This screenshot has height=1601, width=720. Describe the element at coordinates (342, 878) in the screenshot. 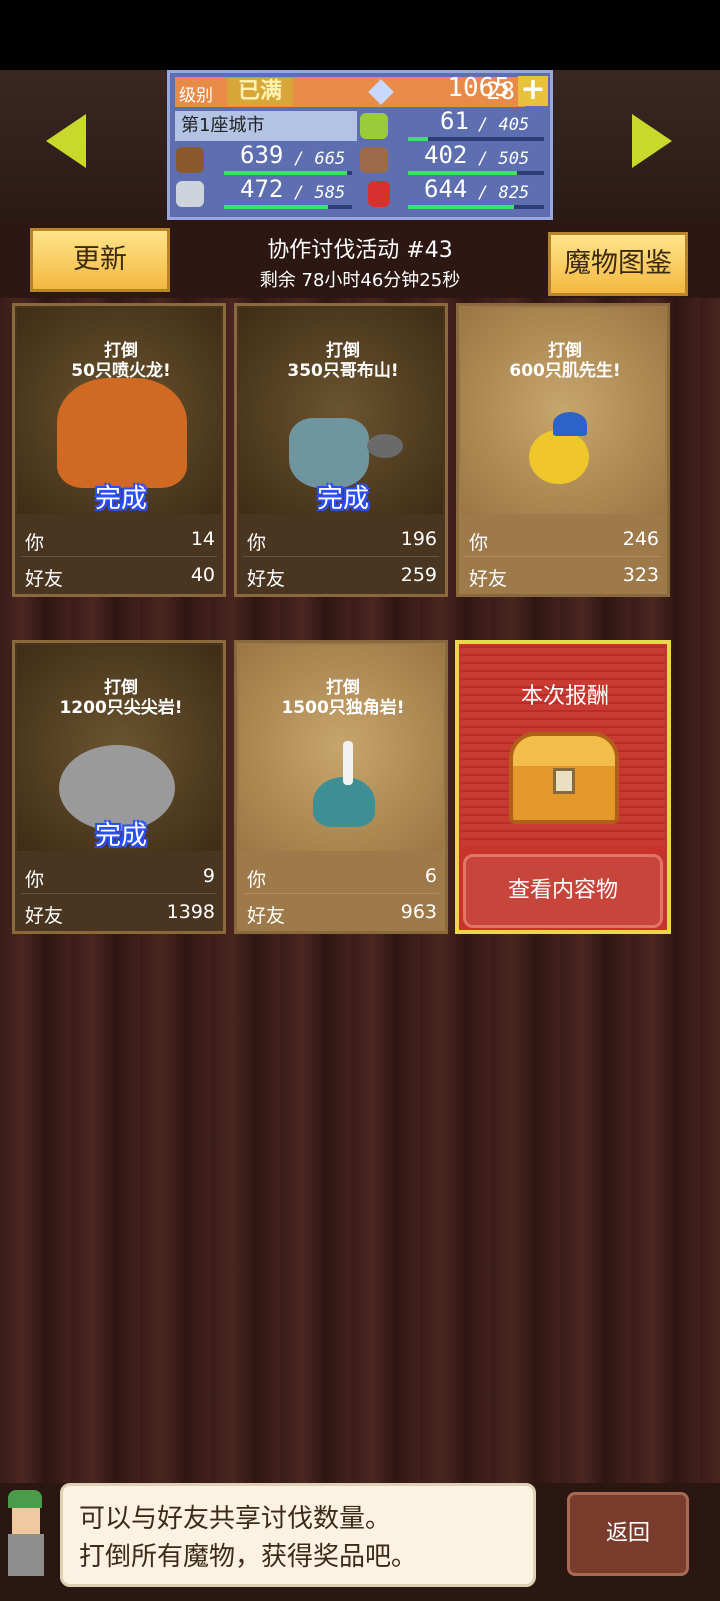

I see `you-row: 你 6` at that location.